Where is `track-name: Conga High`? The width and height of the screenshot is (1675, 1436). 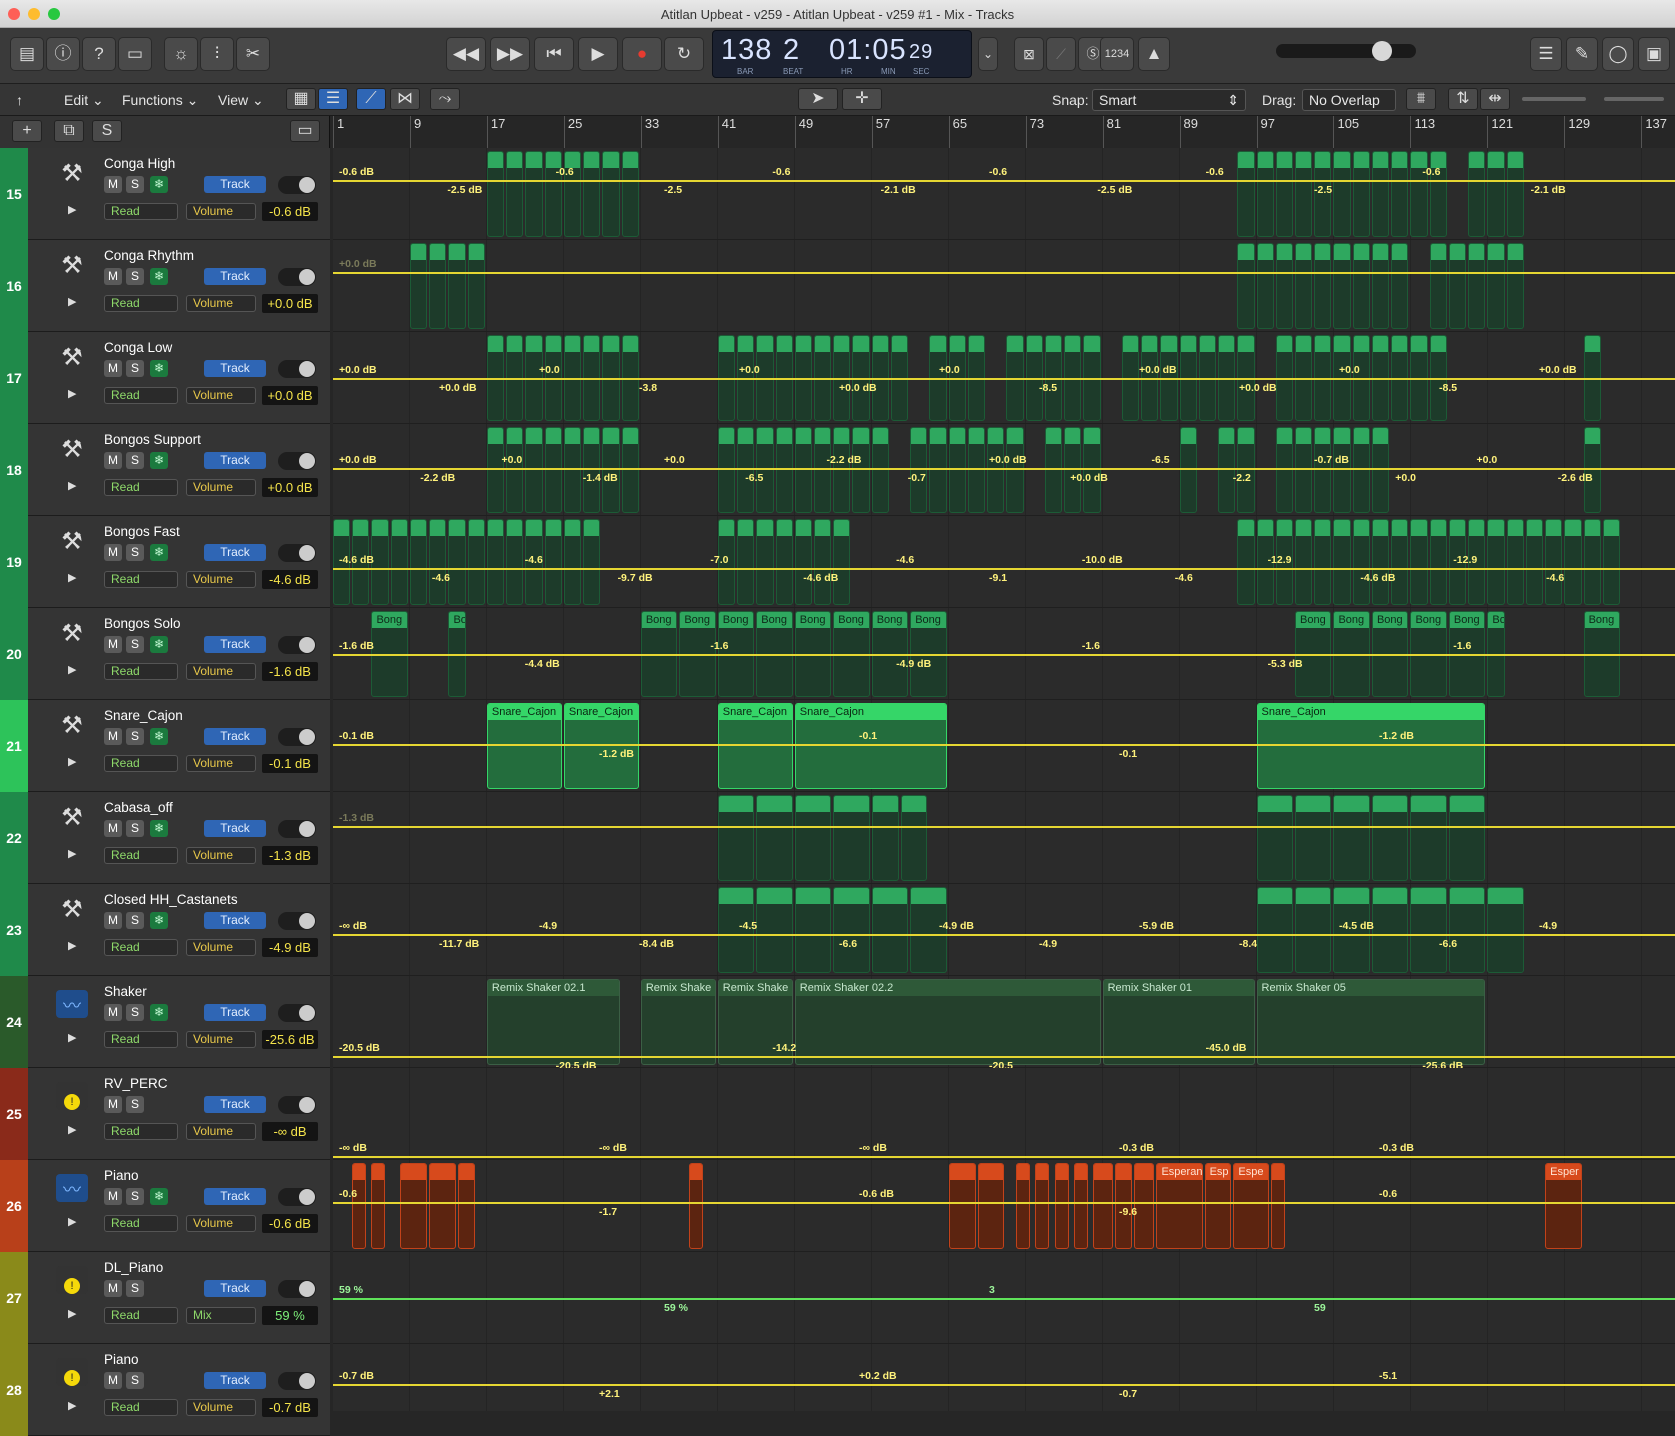
track-name: Conga High is located at coordinates (139, 163).